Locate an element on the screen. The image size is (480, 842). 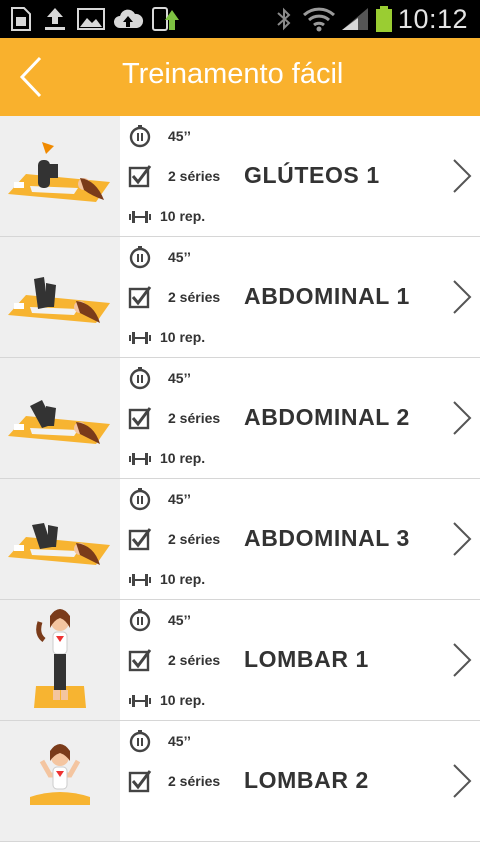
status-time: 10:12 is located at coordinates (432, 19).